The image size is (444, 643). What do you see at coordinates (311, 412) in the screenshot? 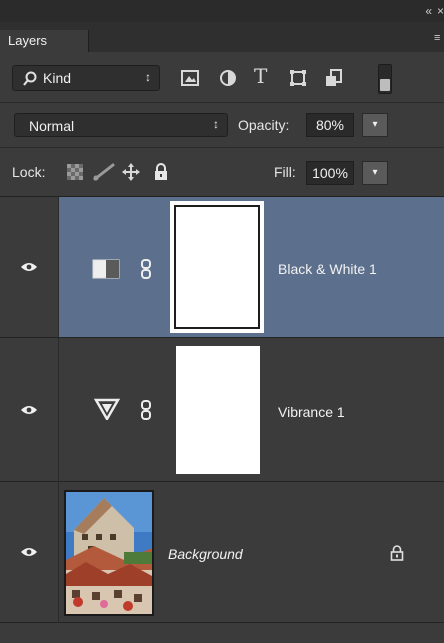
I see `layer-name: Vibrance 1` at bounding box center [311, 412].